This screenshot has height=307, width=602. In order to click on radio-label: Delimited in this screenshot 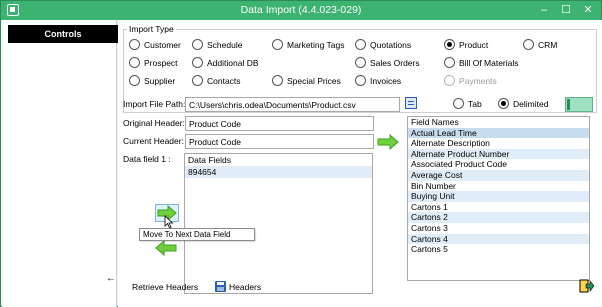, I will do `click(531, 103)`.